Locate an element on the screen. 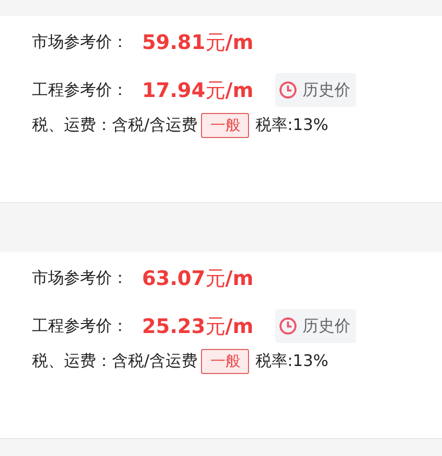  project-price: 17.94元/m is located at coordinates (198, 90).